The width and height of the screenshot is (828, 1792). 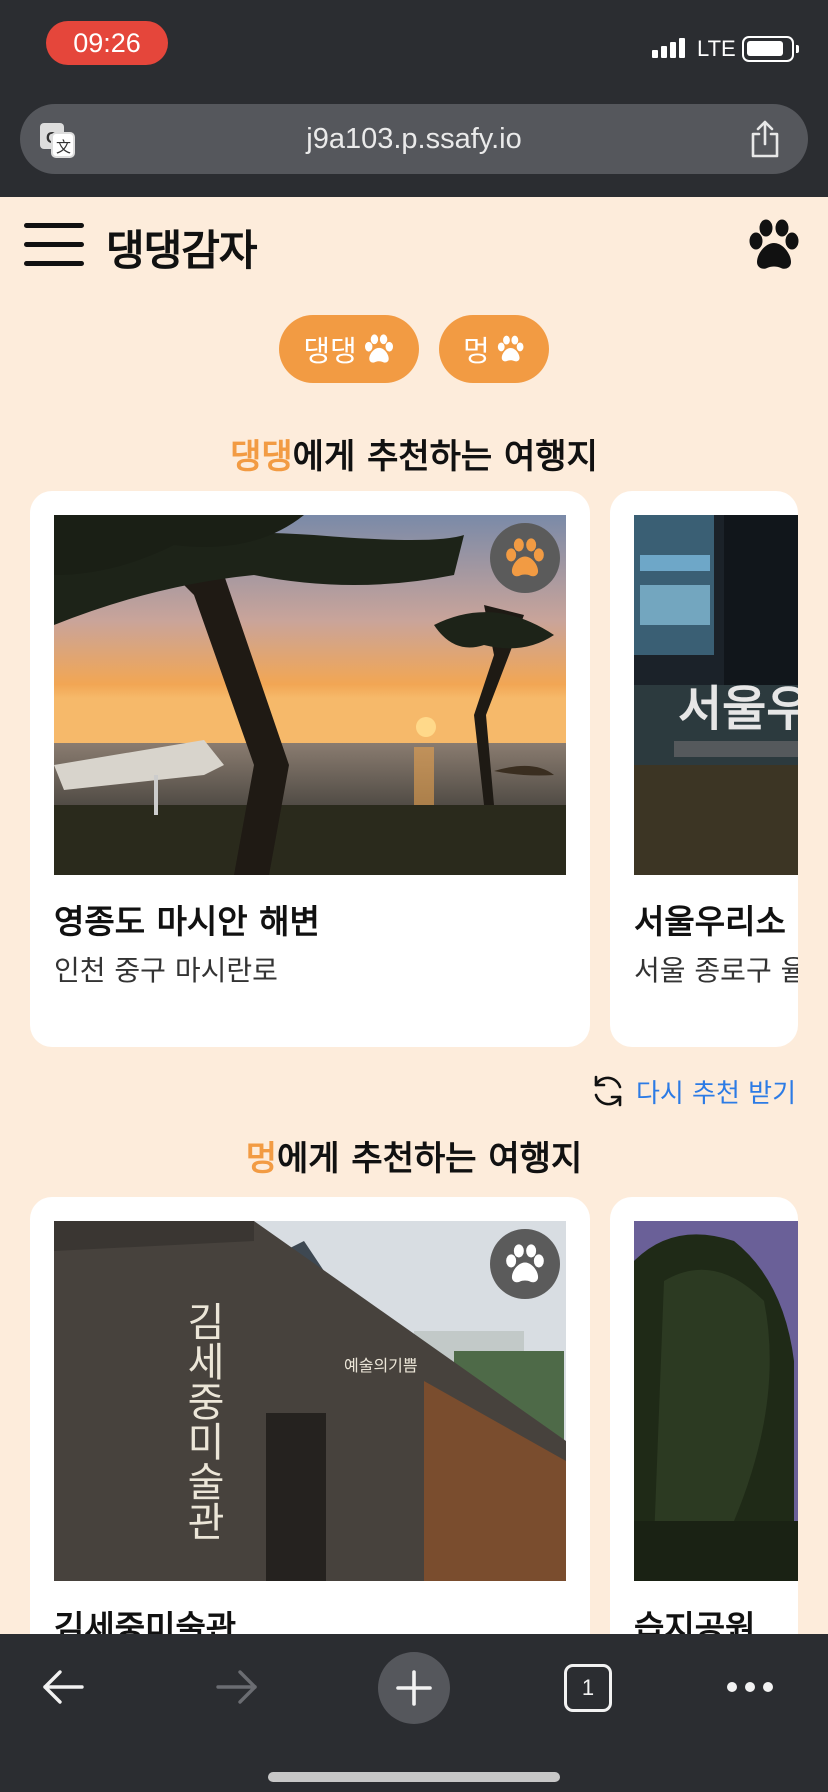 I want to click on museum-sign-text: 김세중미술관, so click(x=202, y=1421).